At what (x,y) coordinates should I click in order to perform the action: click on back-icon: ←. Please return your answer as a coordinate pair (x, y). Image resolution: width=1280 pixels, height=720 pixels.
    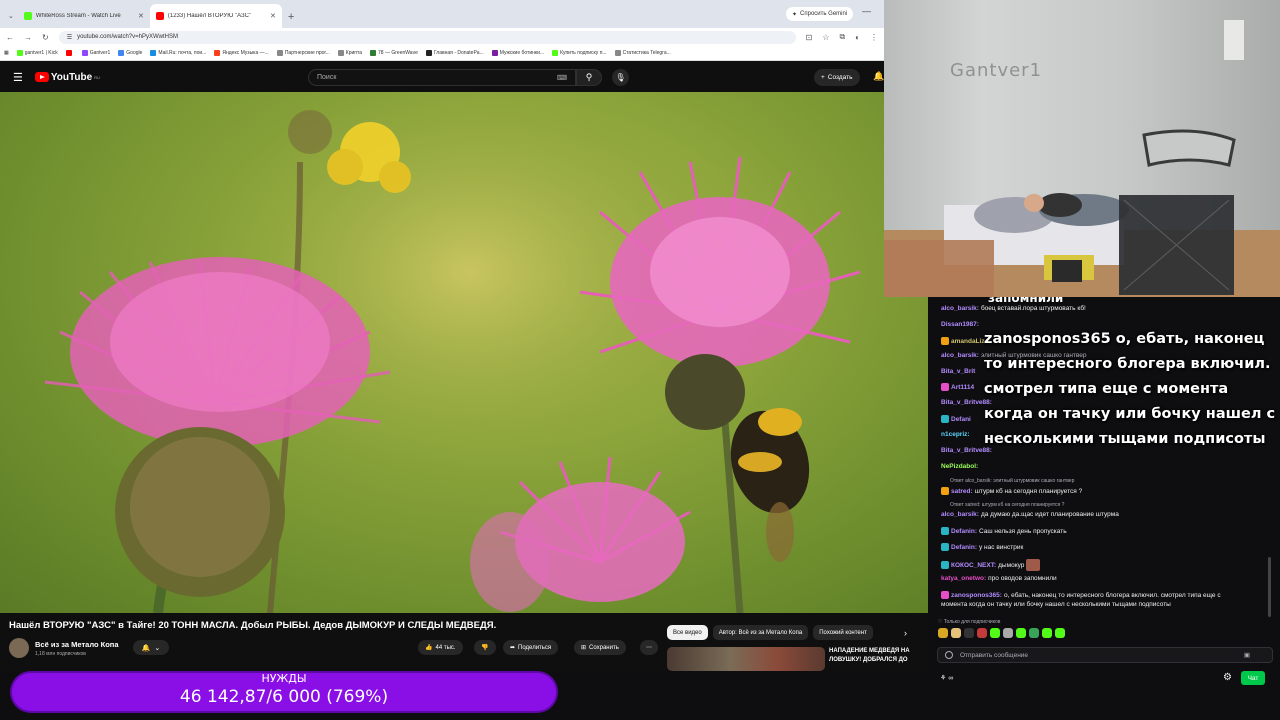
    Looking at the image, I should click on (10, 37).